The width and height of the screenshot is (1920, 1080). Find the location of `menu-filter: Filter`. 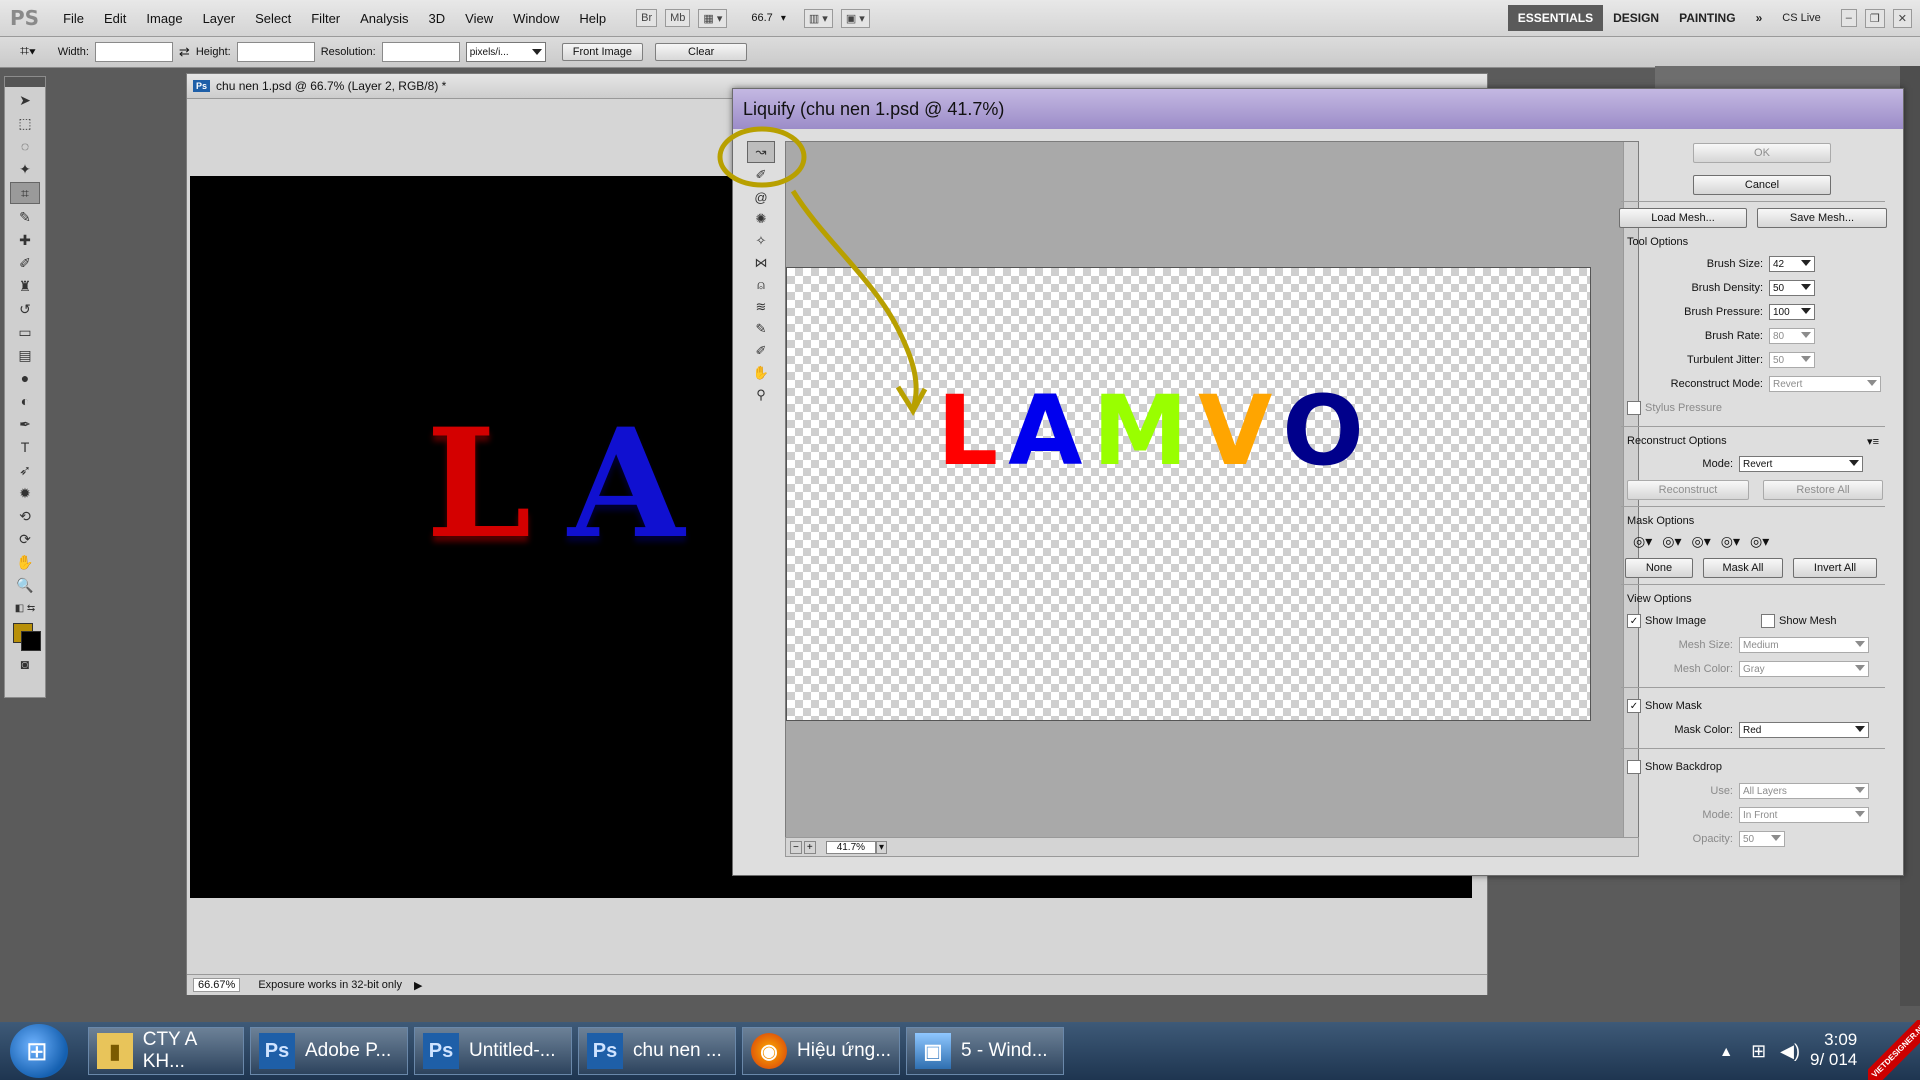

menu-filter: Filter is located at coordinates (325, 18).